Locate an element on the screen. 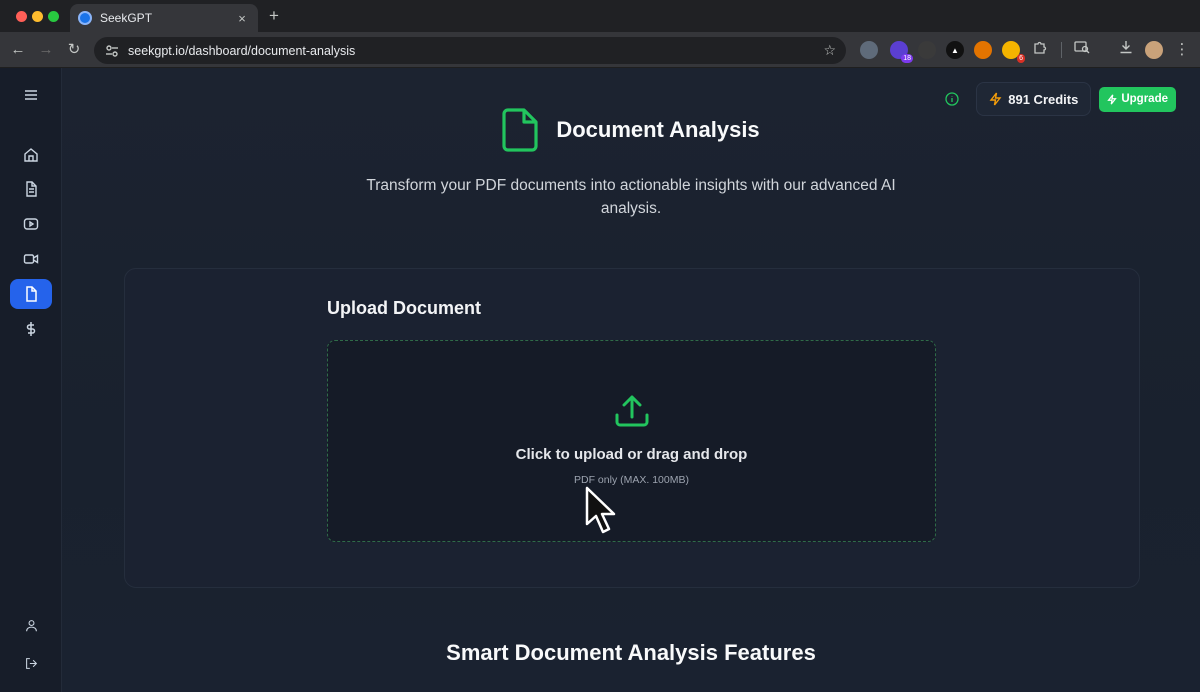 The width and height of the screenshot is (1200, 692). extension-icon-4: ▲ is located at coordinates (955, 50).